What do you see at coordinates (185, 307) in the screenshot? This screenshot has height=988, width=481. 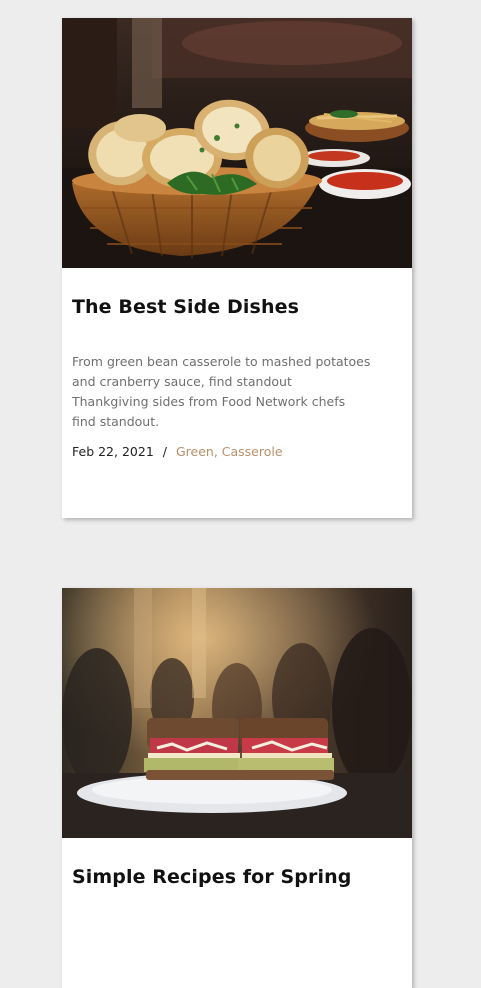 I see `post-title: The Best Side Dishes` at bounding box center [185, 307].